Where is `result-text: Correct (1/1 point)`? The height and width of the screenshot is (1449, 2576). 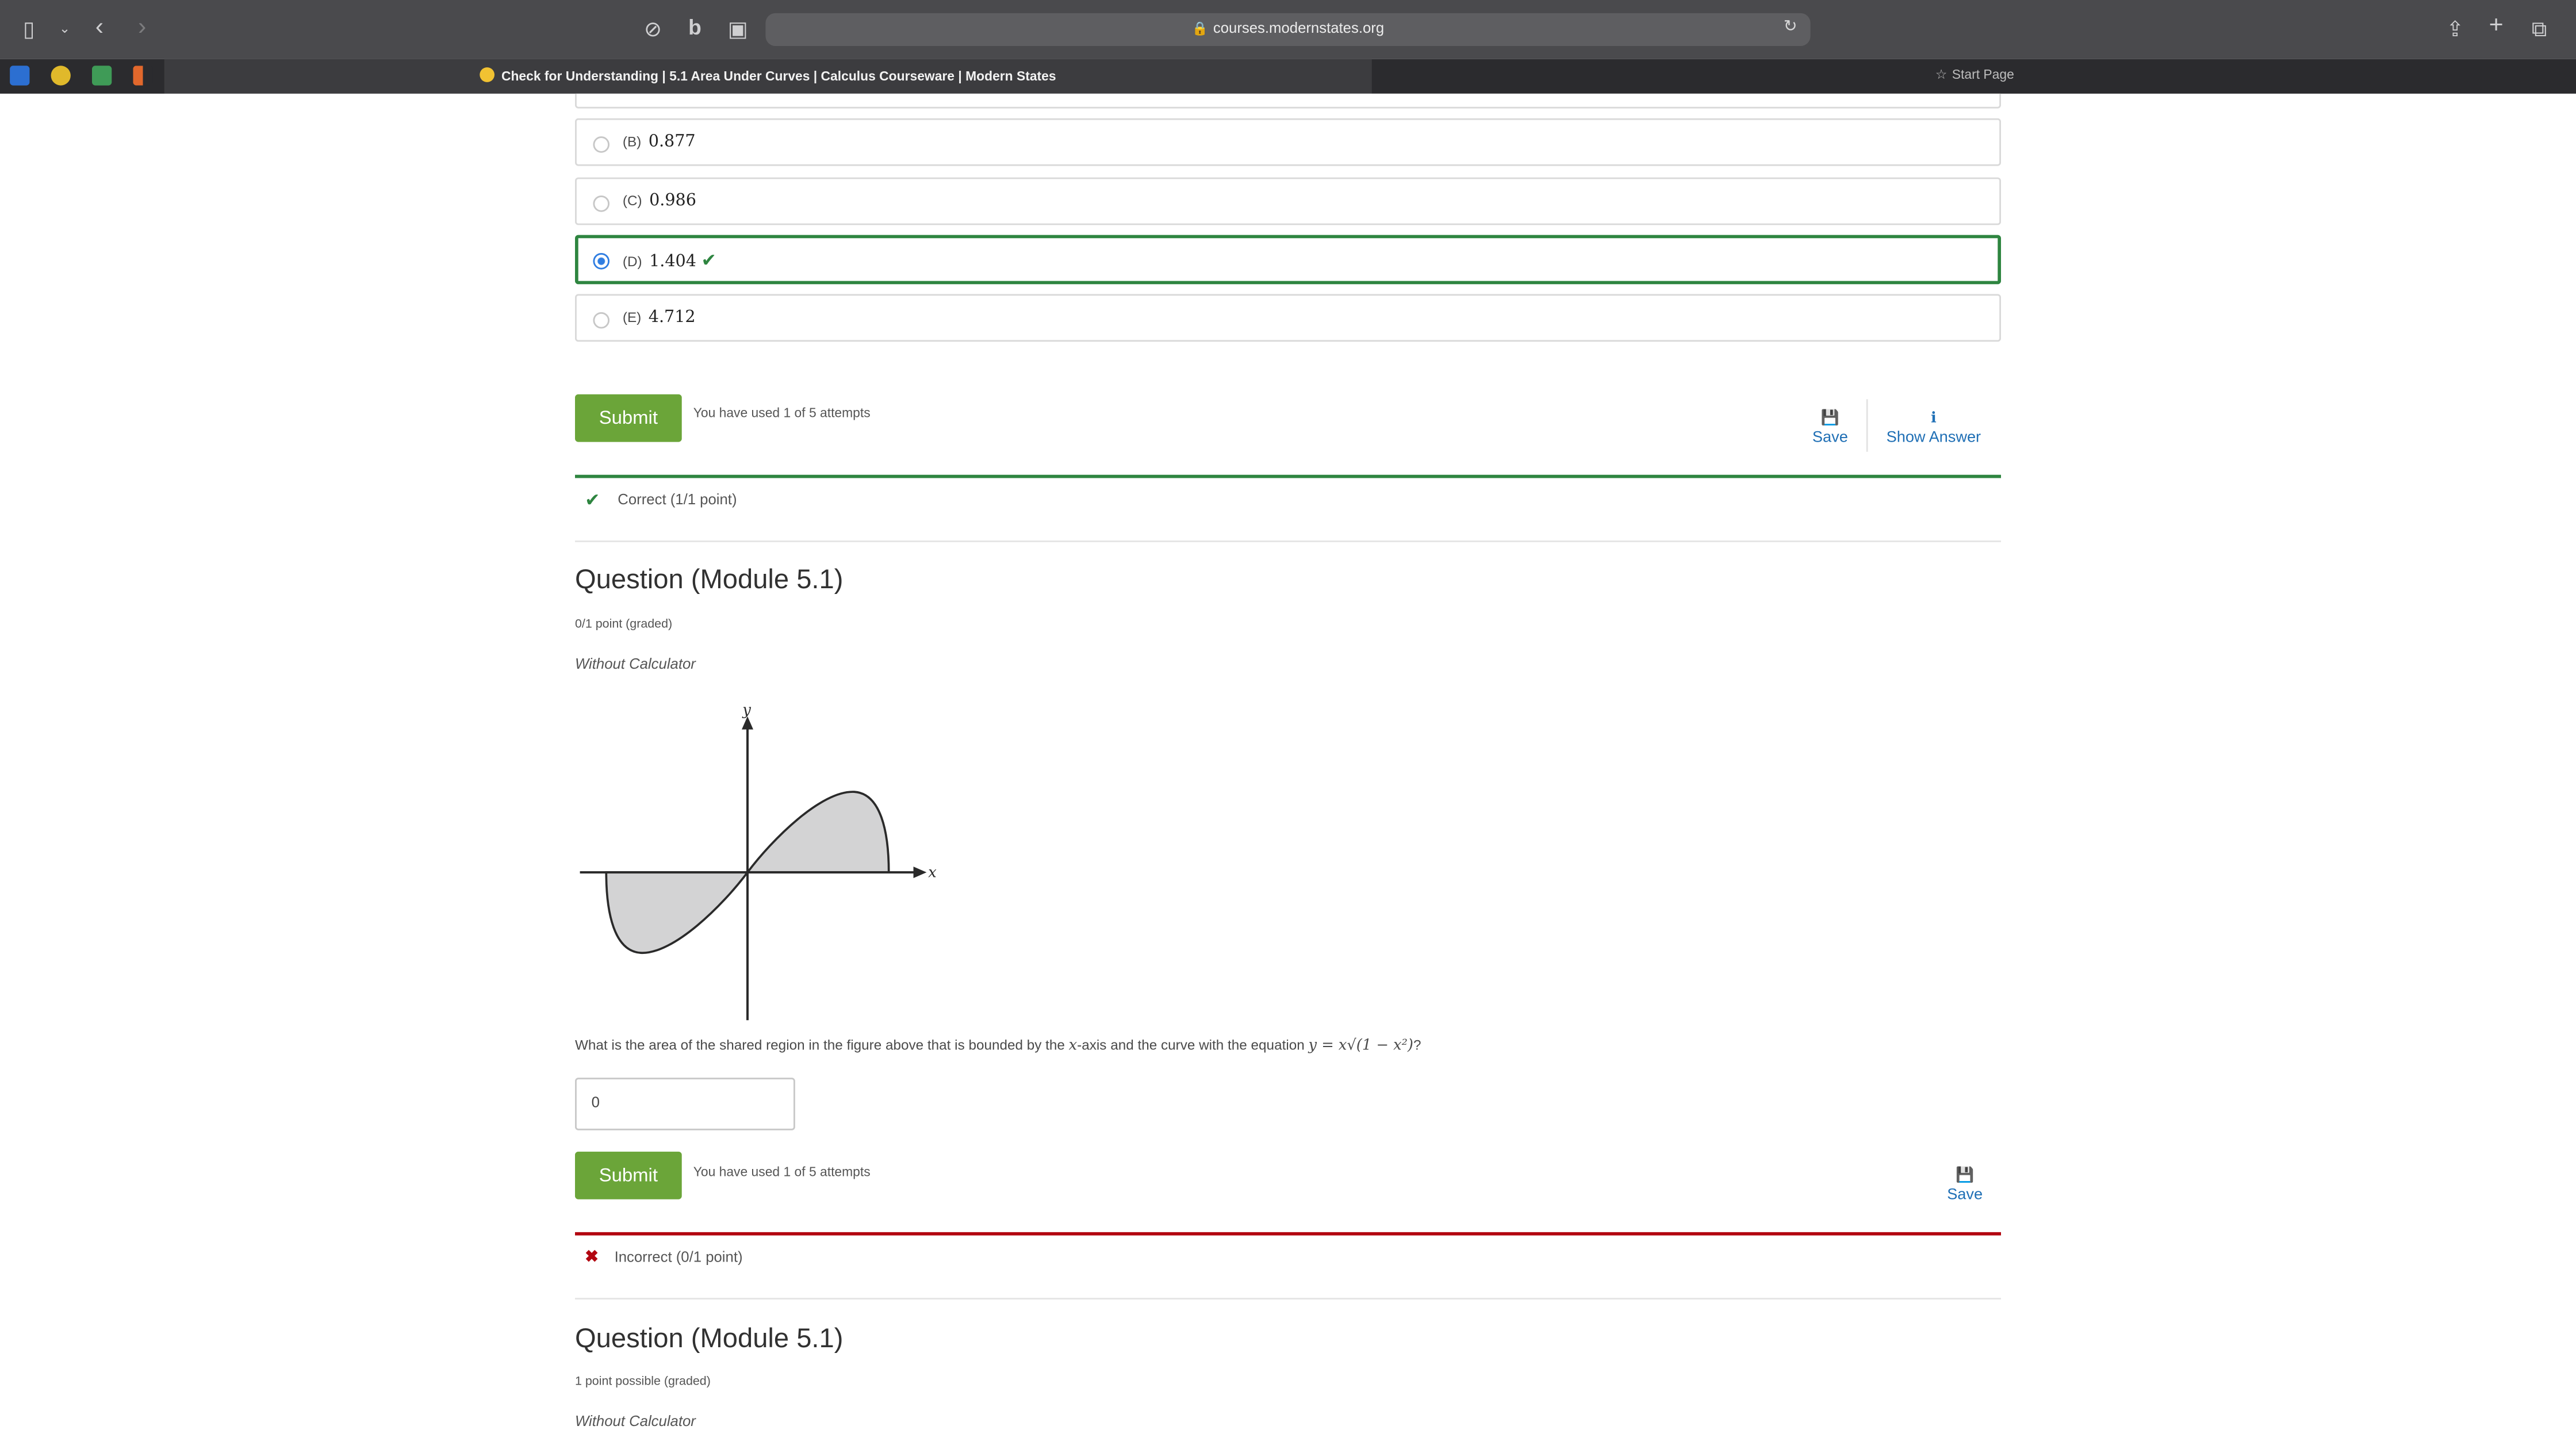 result-text: Correct (1/1 point) is located at coordinates (677, 499).